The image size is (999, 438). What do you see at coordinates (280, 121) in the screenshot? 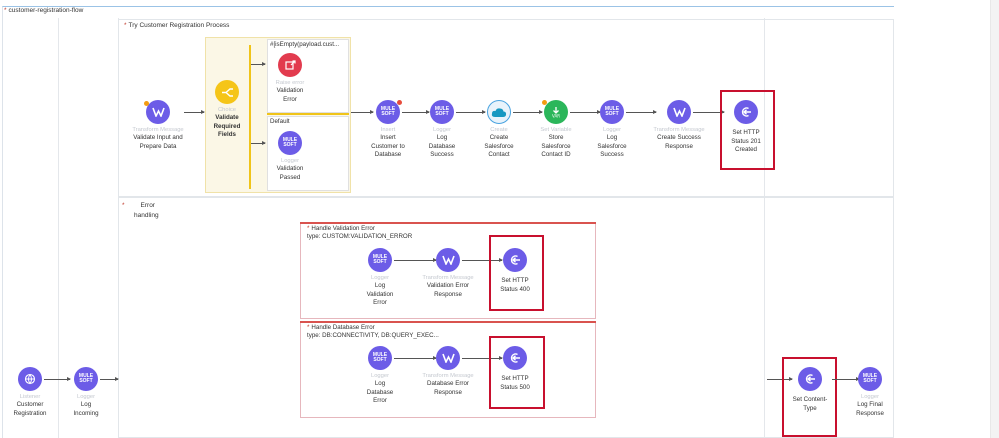
I see `default-route-label: Default` at bounding box center [280, 121].